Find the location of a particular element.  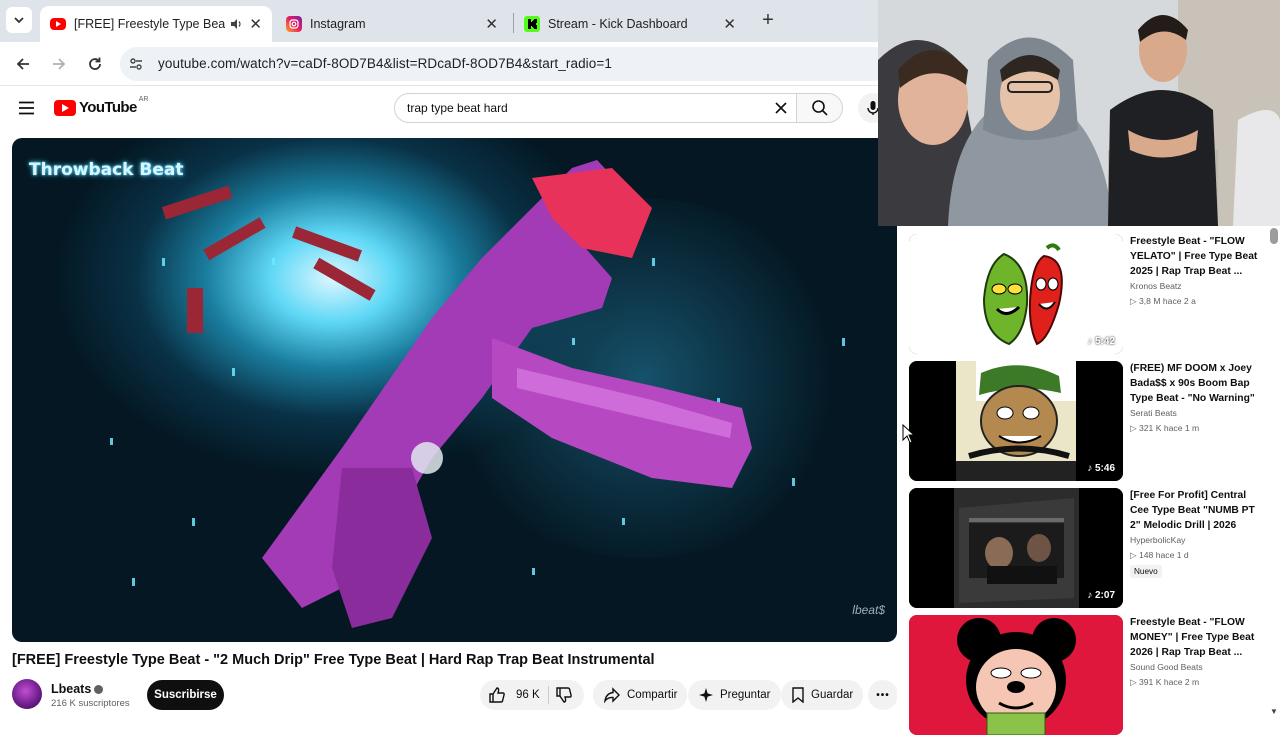

search-button is located at coordinates (820, 108).